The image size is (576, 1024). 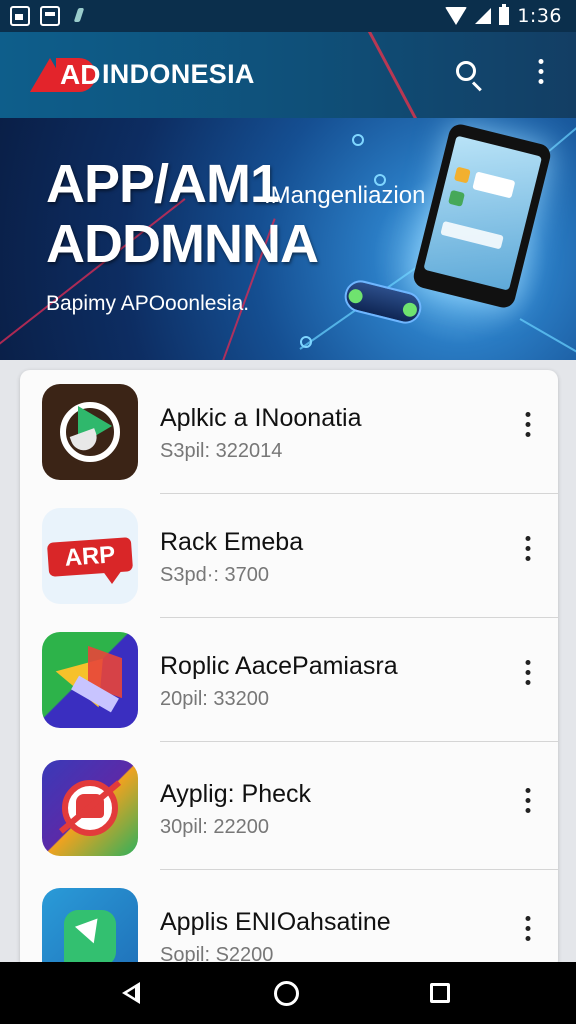 What do you see at coordinates (90, 556) in the screenshot?
I see `app-badge-icon: ARP` at bounding box center [90, 556].